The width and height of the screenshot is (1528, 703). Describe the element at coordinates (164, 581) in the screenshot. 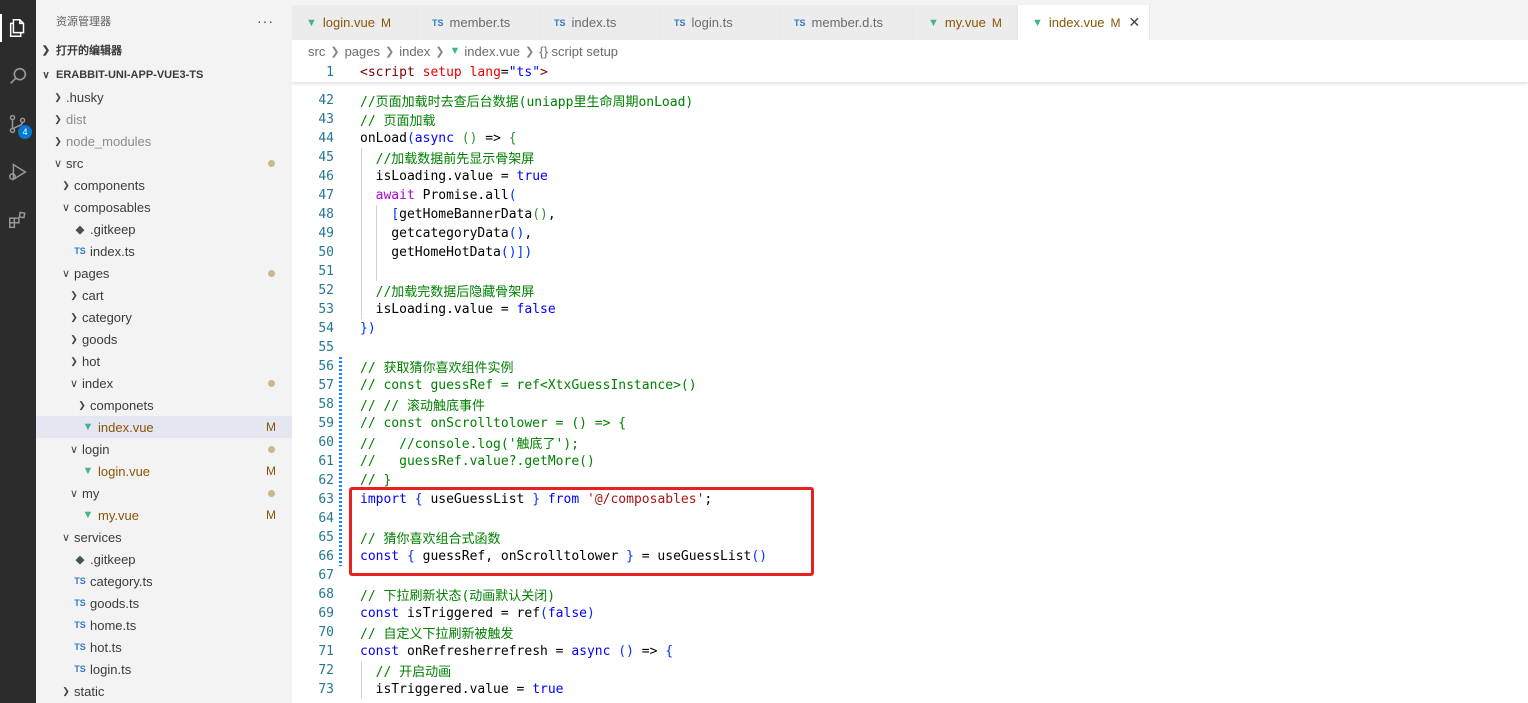

I see `tree-item: TS category.ts` at that location.